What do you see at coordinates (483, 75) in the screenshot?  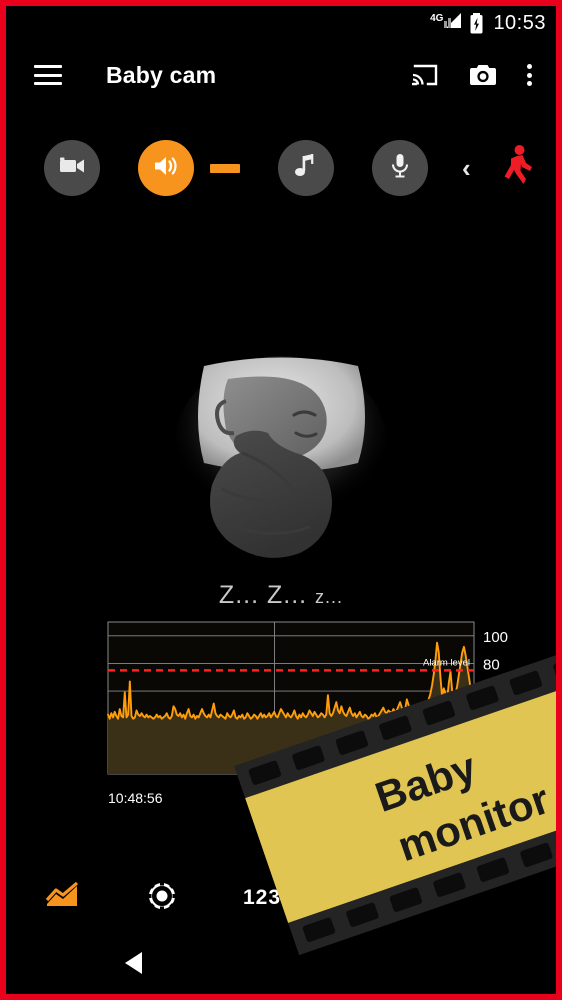 I see `camera-icon` at bounding box center [483, 75].